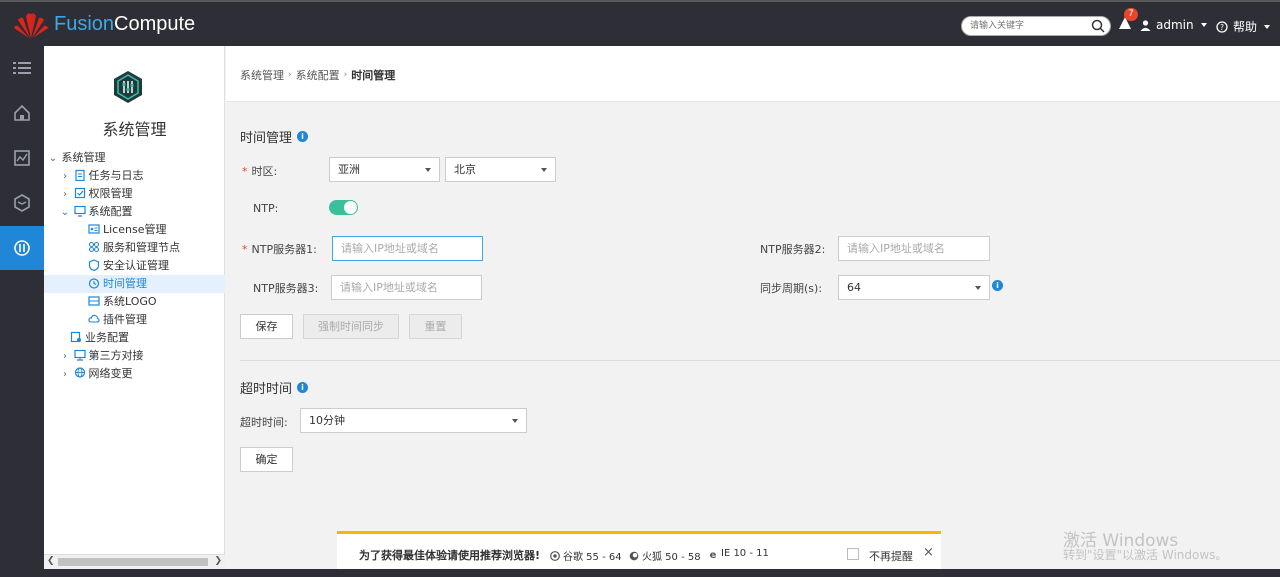 This screenshot has height=577, width=1280. What do you see at coordinates (500, 169) in the screenshot?
I see `timezone-city-select: 北京` at bounding box center [500, 169].